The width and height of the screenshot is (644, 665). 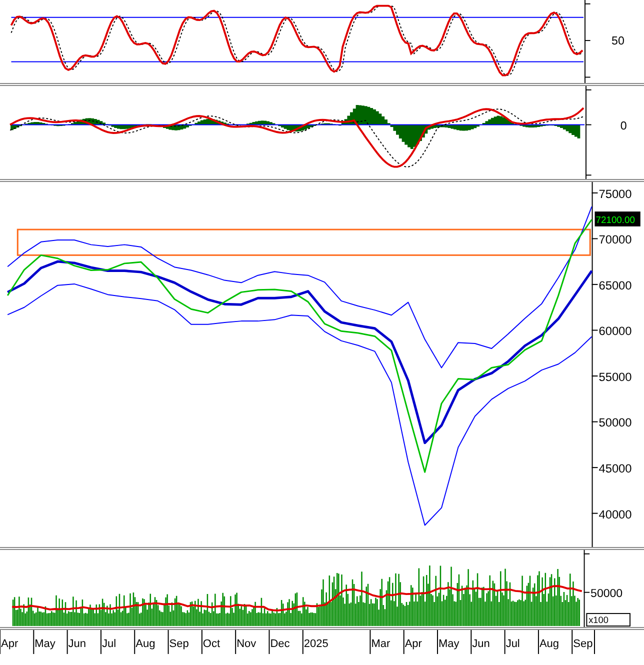 I want to click on month-label: Dec, so click(x=280, y=644).